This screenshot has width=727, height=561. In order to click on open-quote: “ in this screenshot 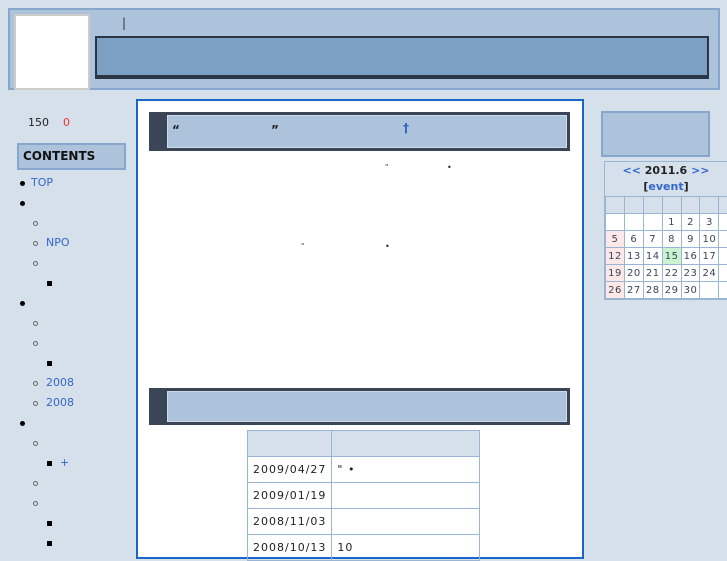, I will do `click(176, 130)`.